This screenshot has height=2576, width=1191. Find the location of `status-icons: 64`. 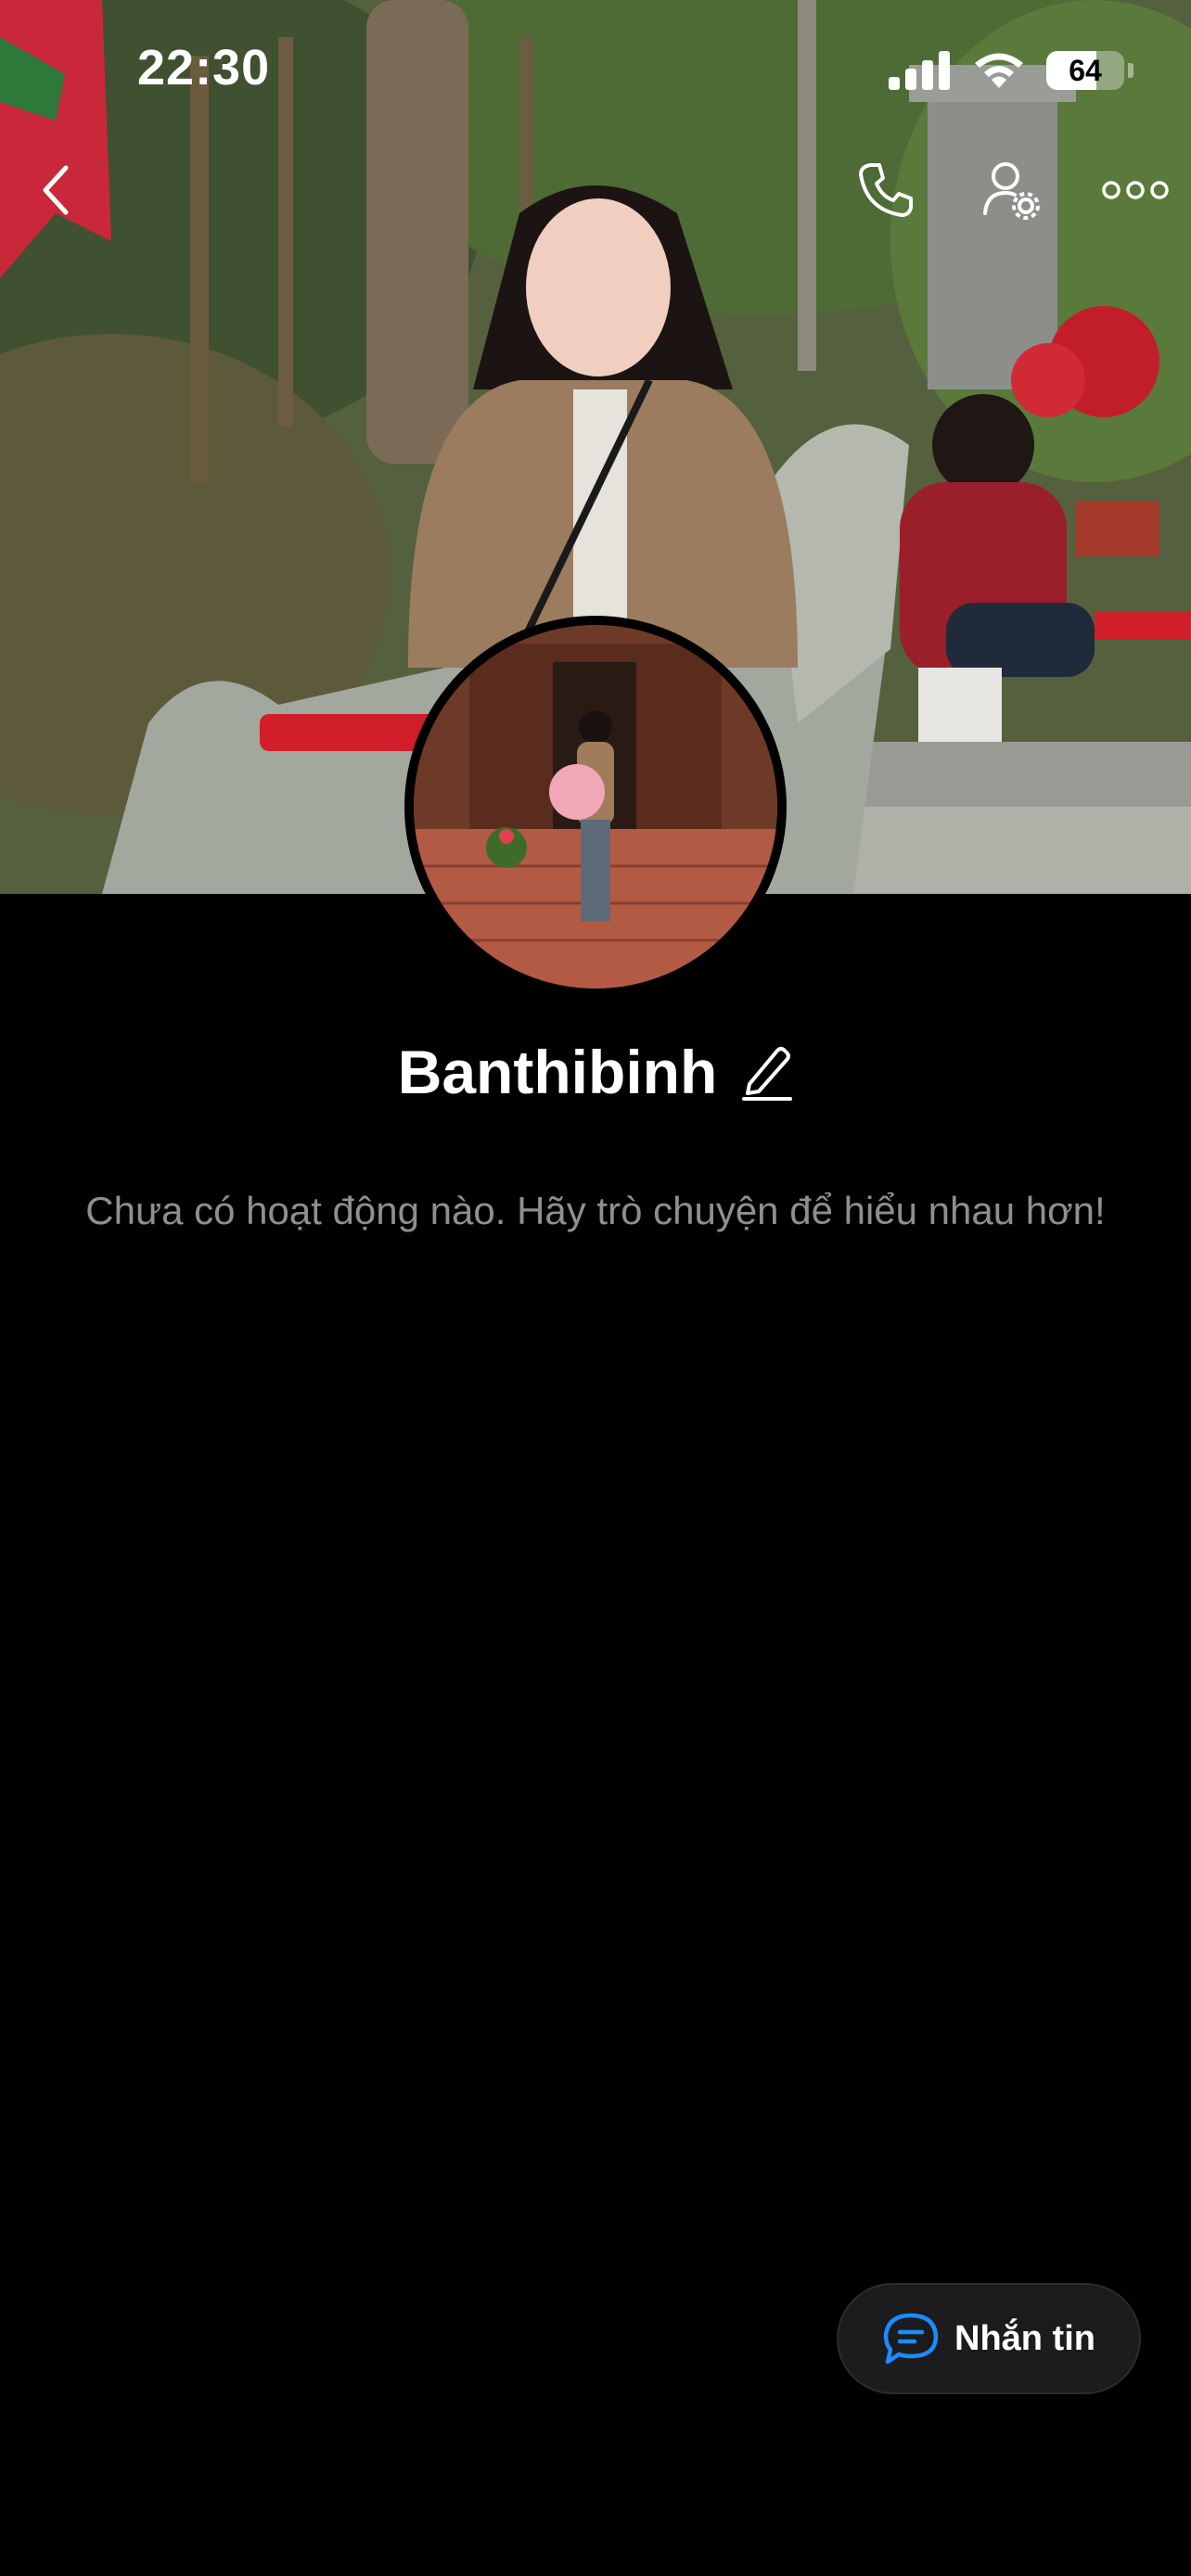

status-icons: 64 is located at coordinates (1011, 71).